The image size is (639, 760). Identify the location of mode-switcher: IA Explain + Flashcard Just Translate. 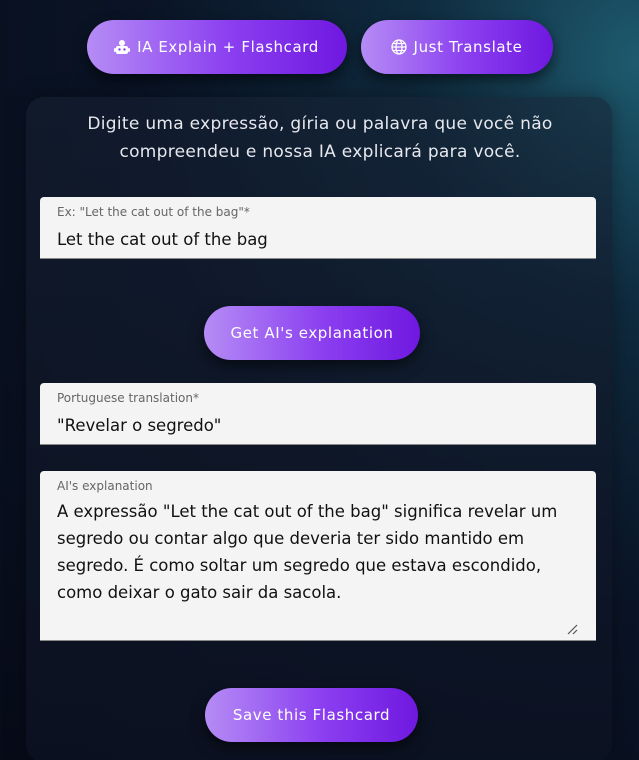
(319, 47).